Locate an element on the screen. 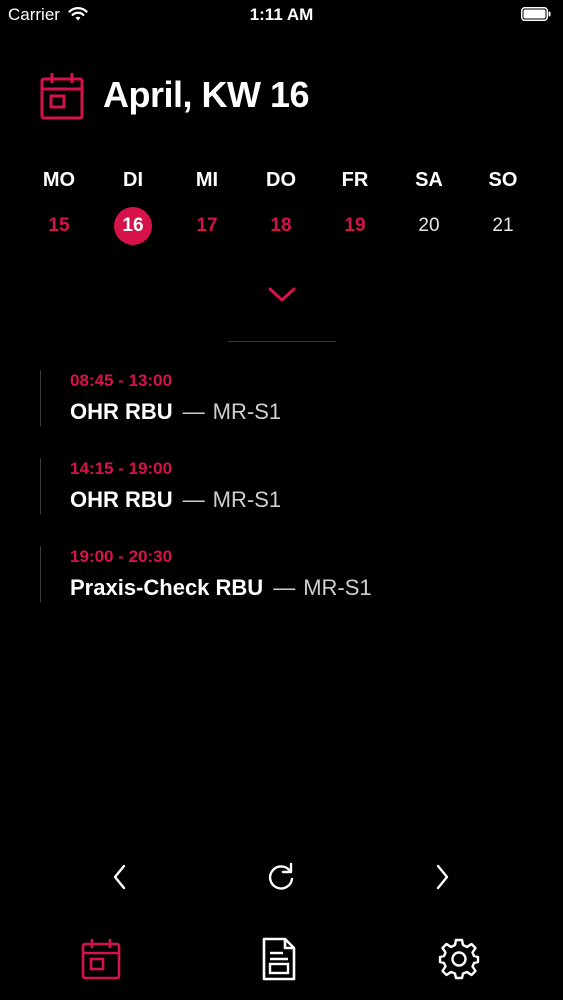 The width and height of the screenshot is (563, 1000). day-friday: FR 19 is located at coordinates (355, 206).